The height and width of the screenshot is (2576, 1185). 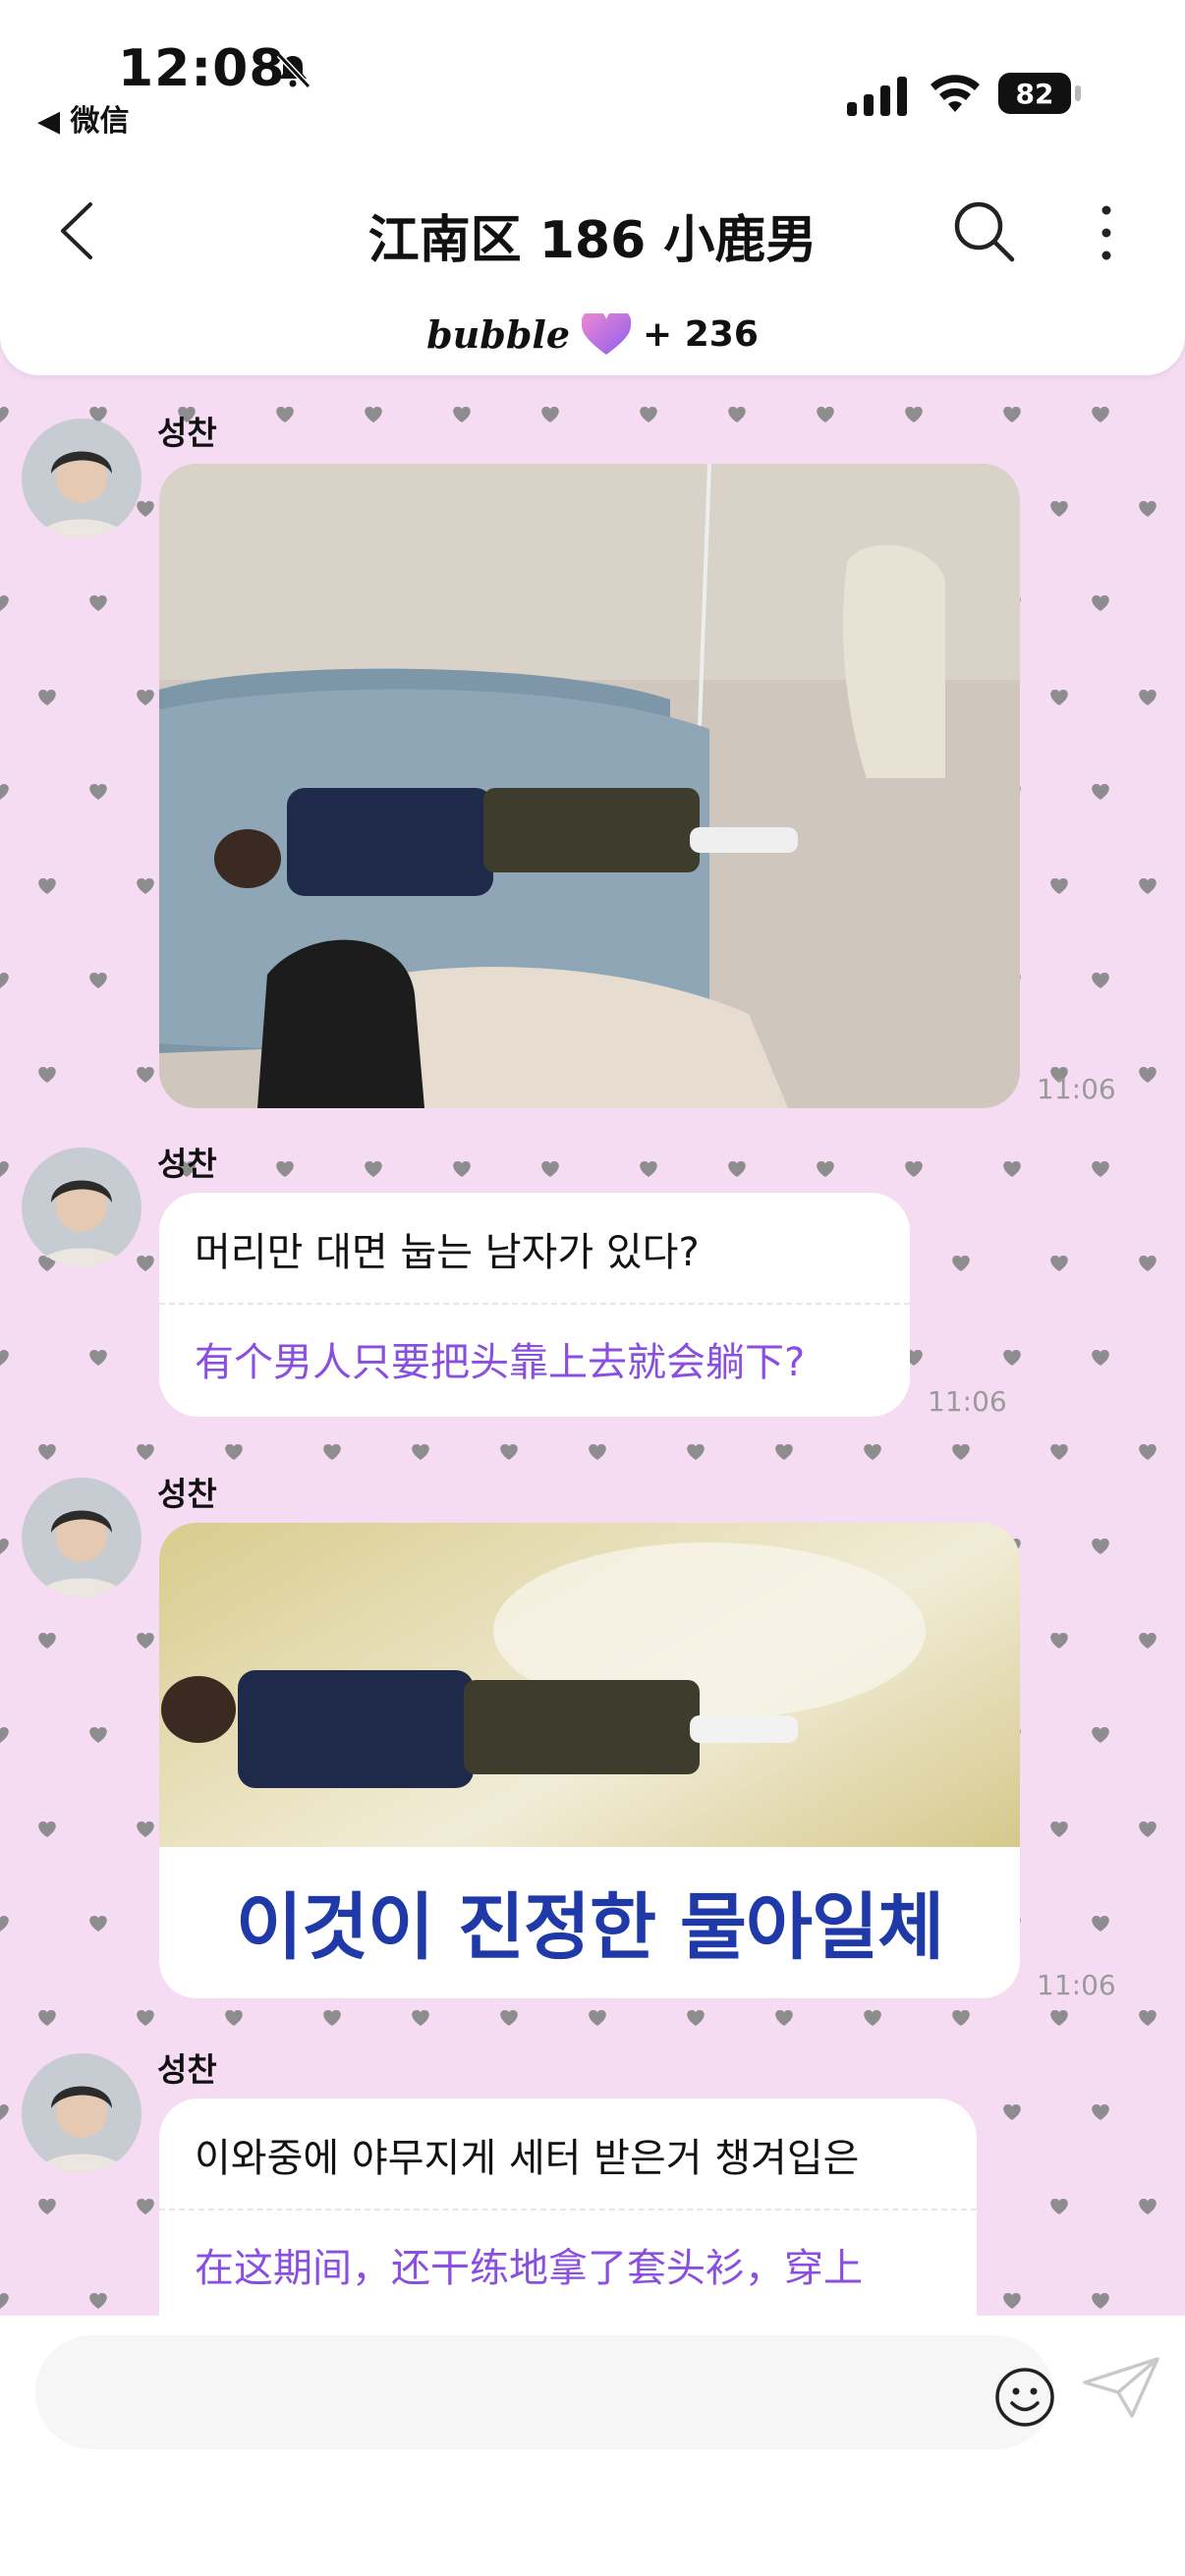 What do you see at coordinates (877, 96) in the screenshot?
I see `cellular-signal-icon` at bounding box center [877, 96].